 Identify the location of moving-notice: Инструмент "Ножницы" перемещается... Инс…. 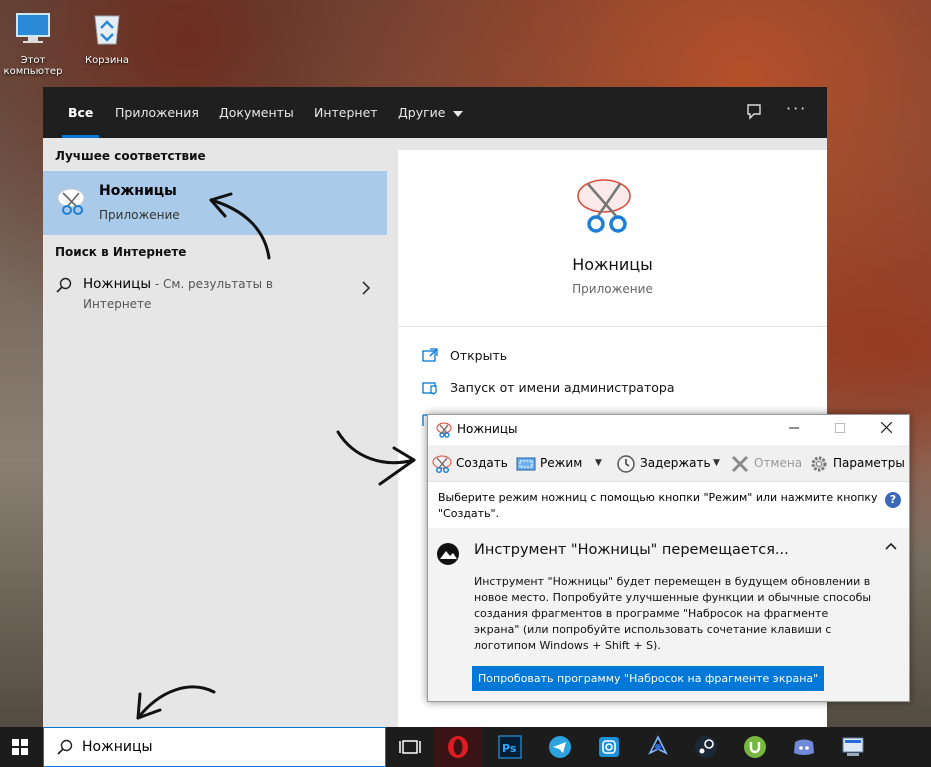
(668, 614).